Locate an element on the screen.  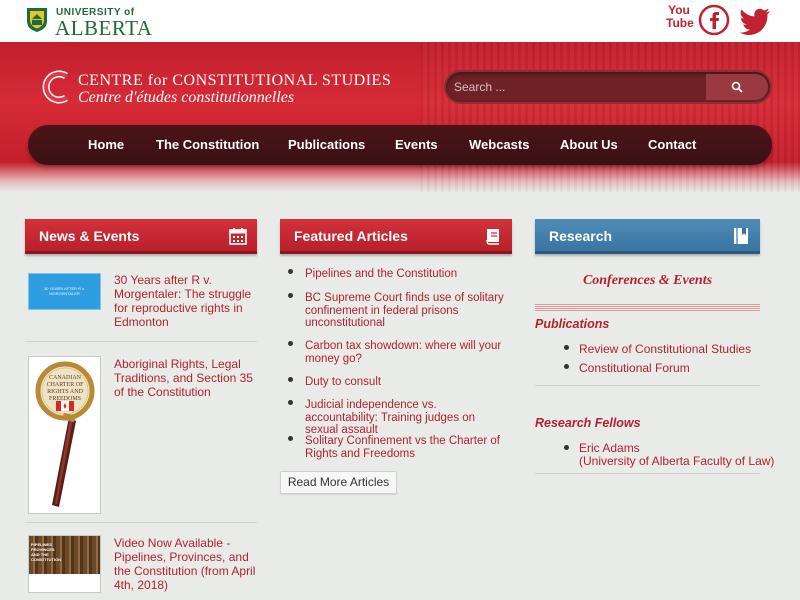
nav-publications: Publications is located at coordinates (326, 145).